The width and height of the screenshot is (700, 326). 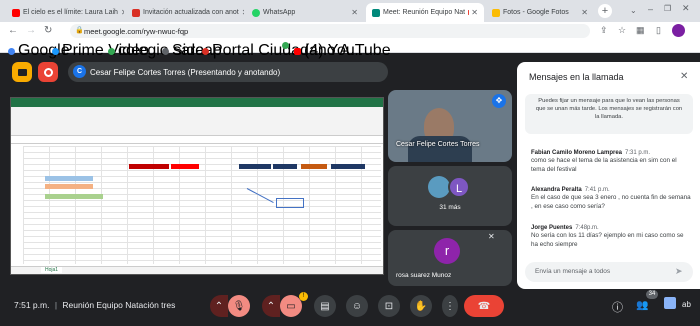 What do you see at coordinates (424, 275) in the screenshot?
I see `participant-name: rosa suarez Munoz` at bounding box center [424, 275].